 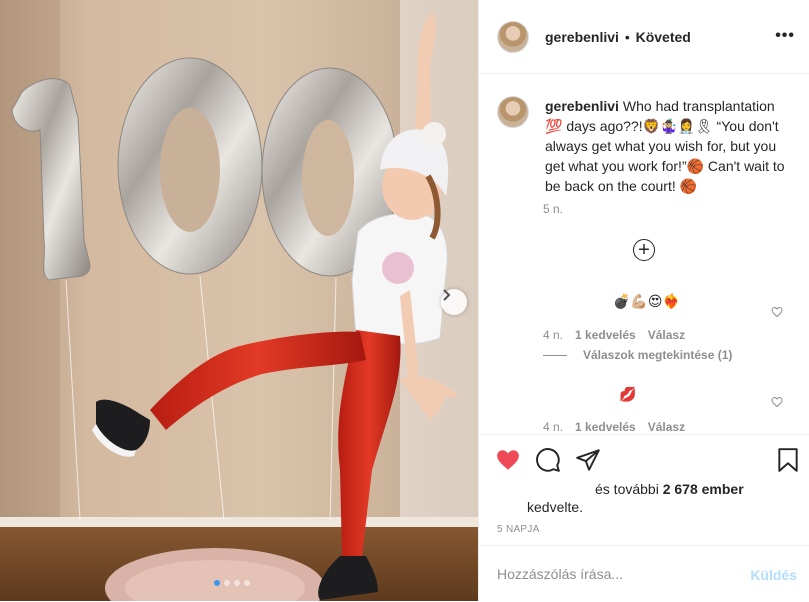 What do you see at coordinates (454, 302) in the screenshot?
I see `next-photo-button` at bounding box center [454, 302].